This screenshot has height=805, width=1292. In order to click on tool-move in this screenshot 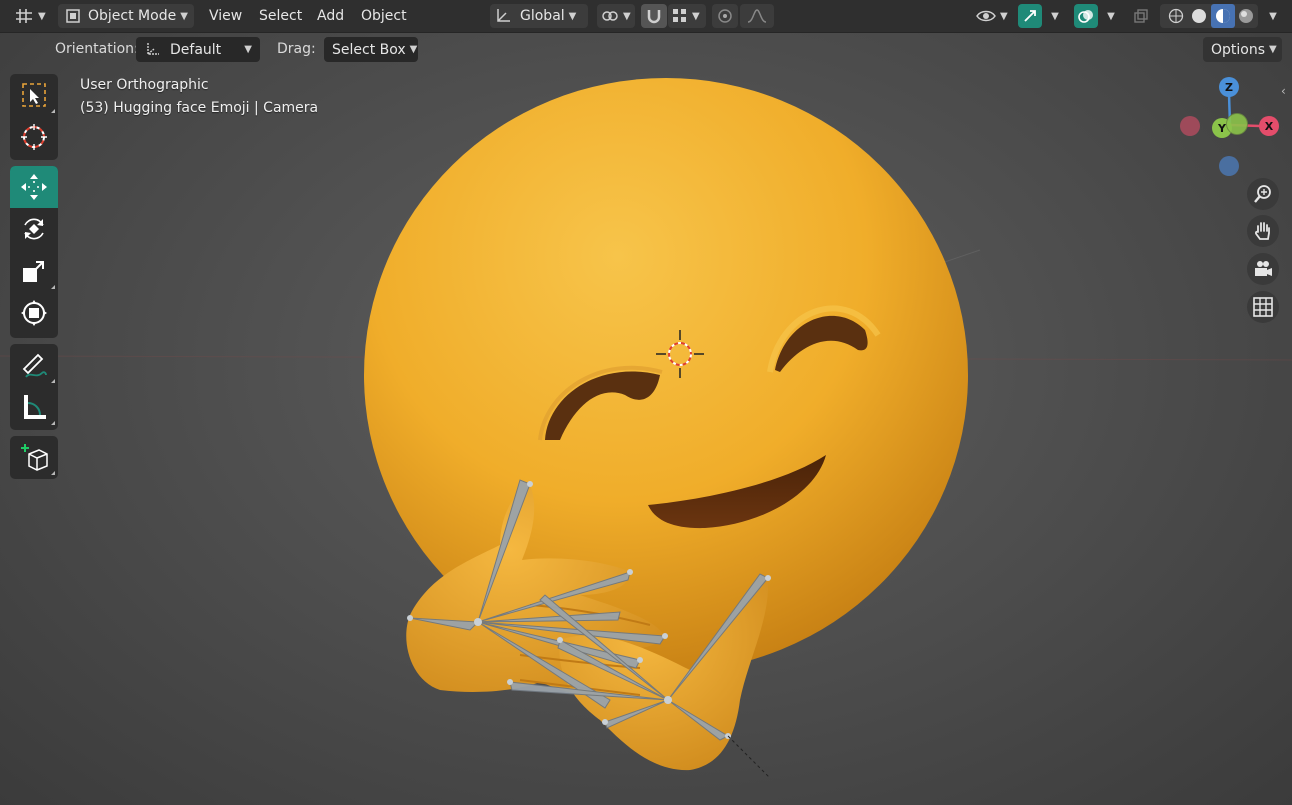, I will do `click(34, 187)`.